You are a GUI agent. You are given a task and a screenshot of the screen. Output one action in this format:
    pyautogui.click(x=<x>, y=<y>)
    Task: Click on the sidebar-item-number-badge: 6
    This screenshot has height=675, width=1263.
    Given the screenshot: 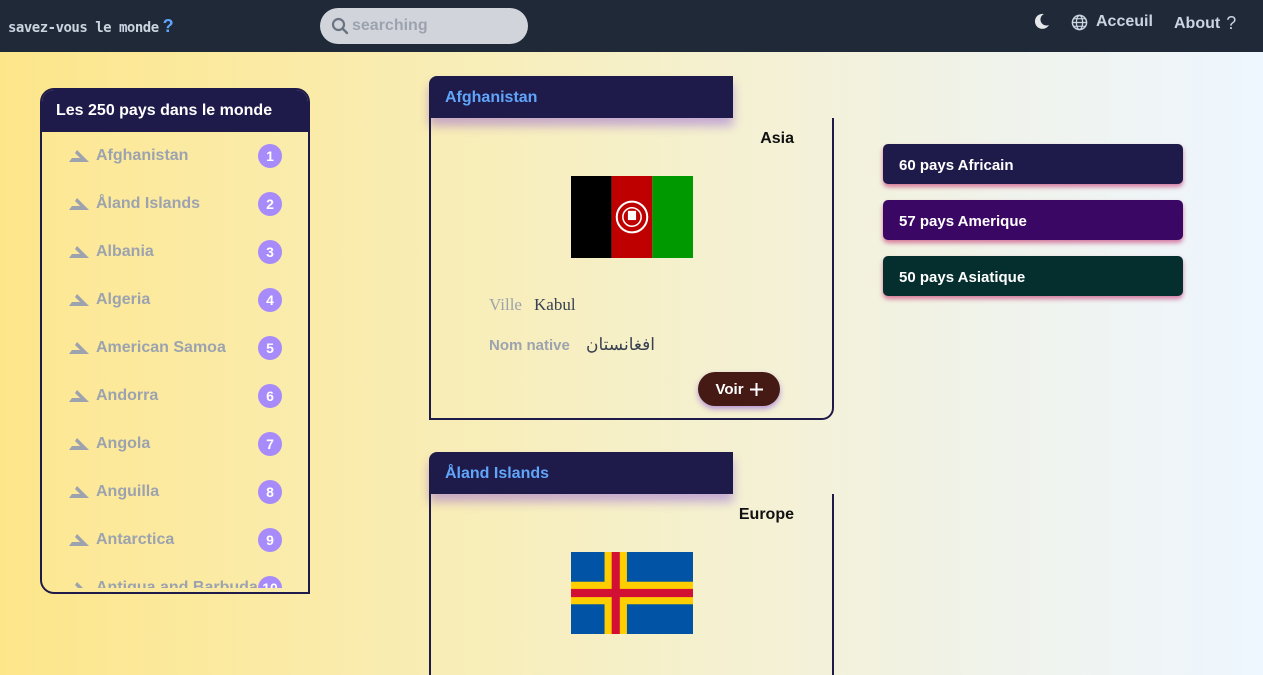 What is the action you would take?
    pyautogui.click(x=270, y=396)
    